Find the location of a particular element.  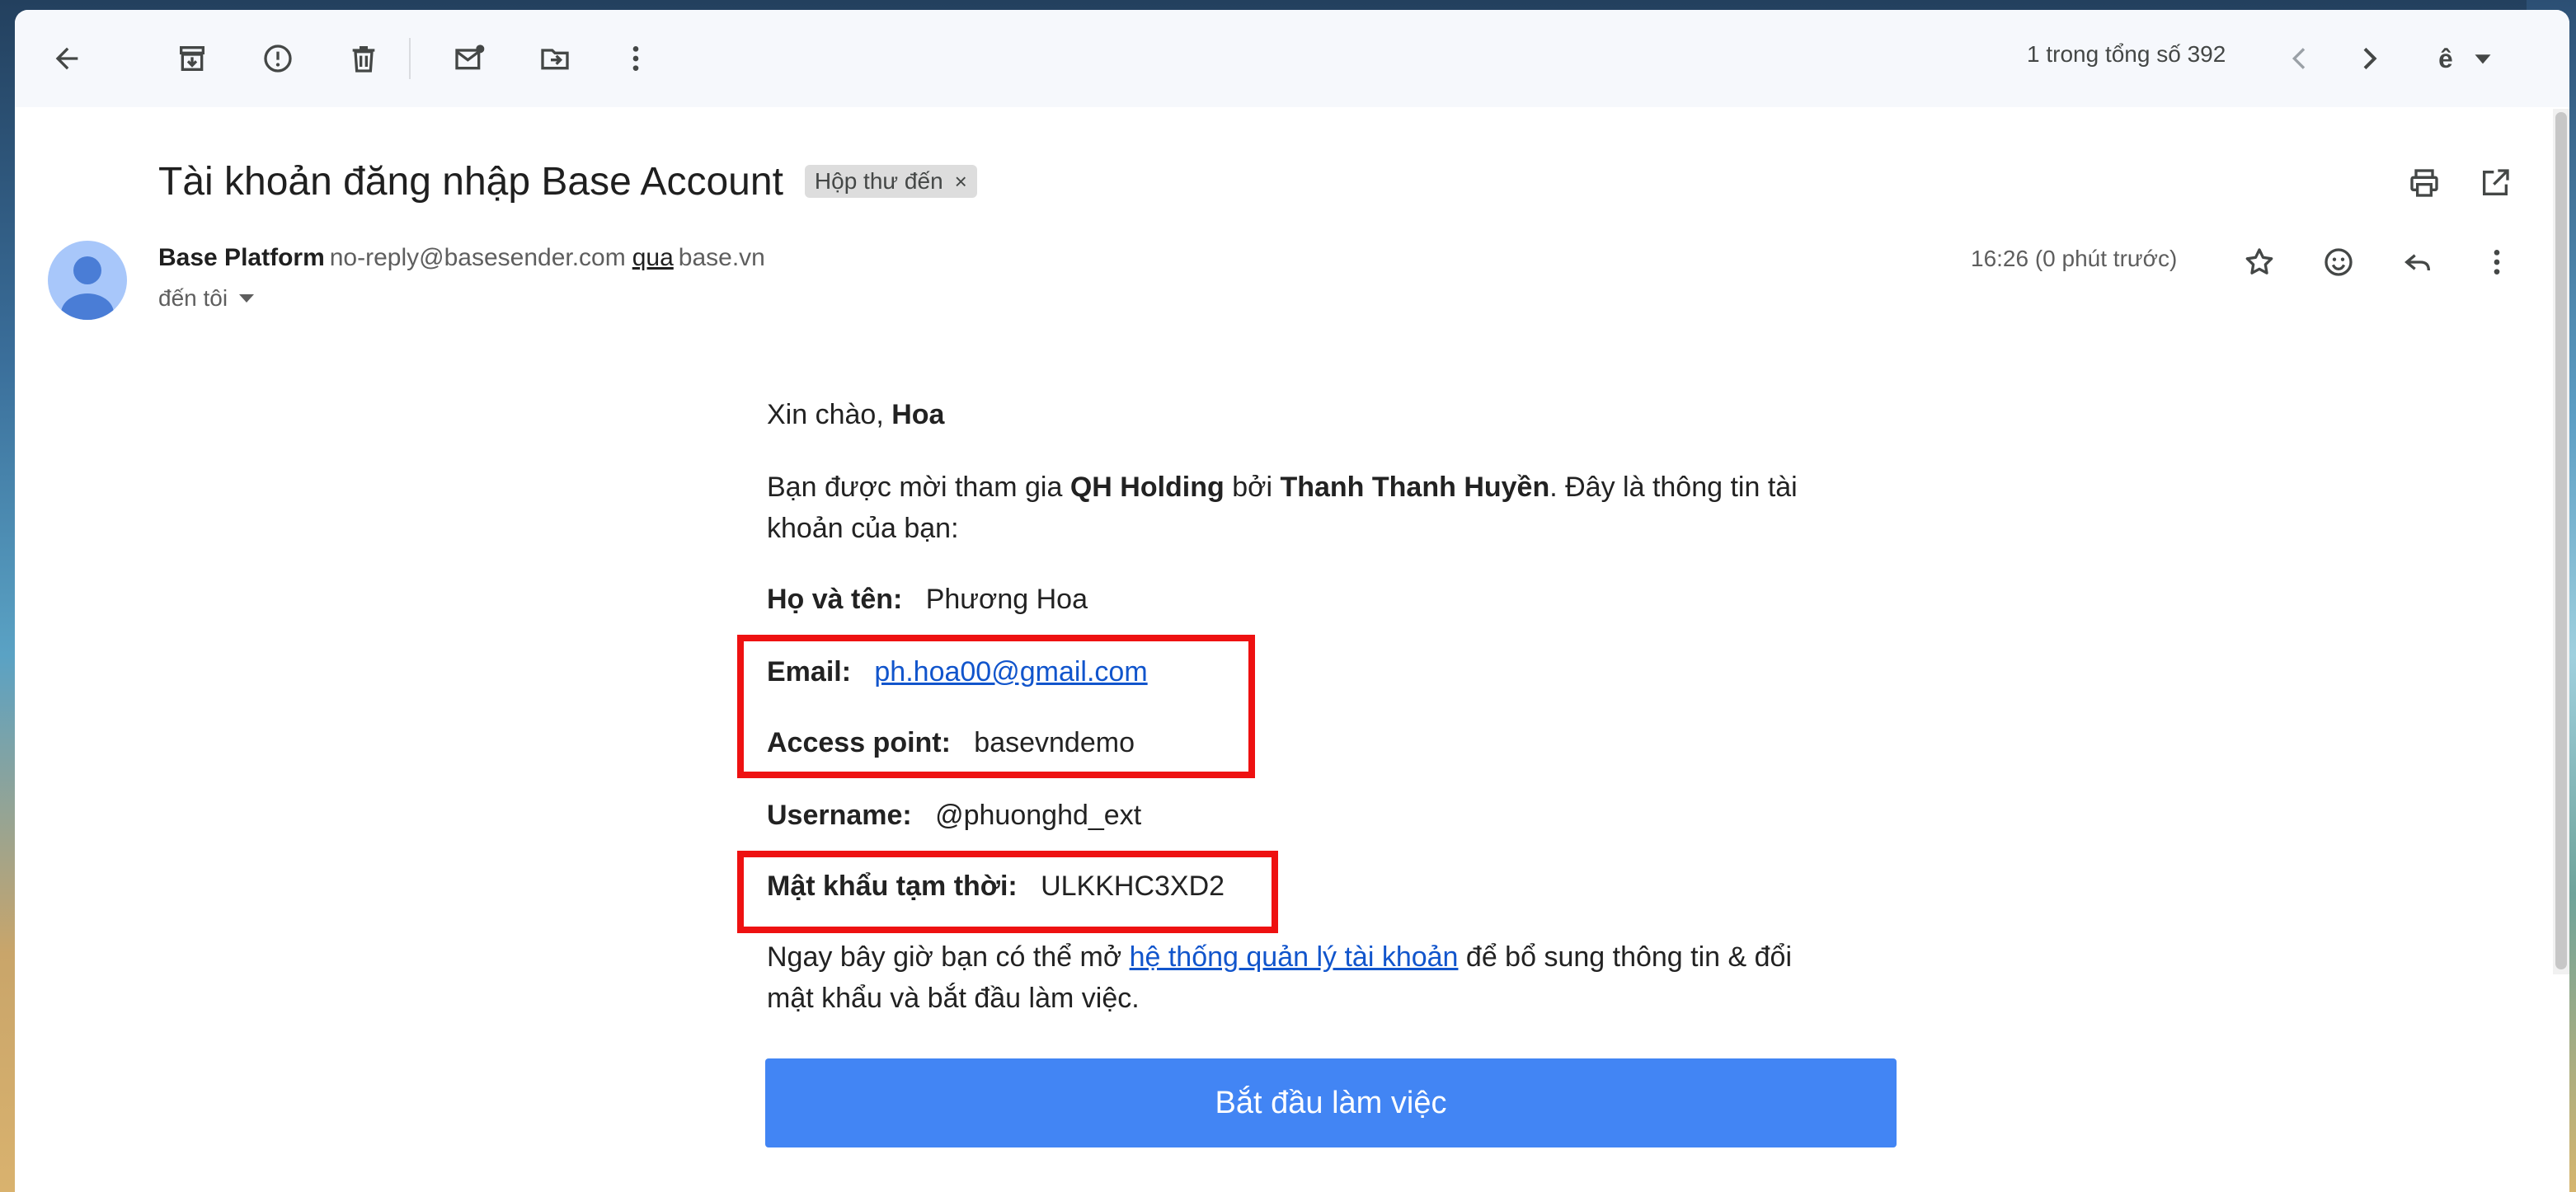

greeting-prefix: Xin chào, is located at coordinates (829, 414).